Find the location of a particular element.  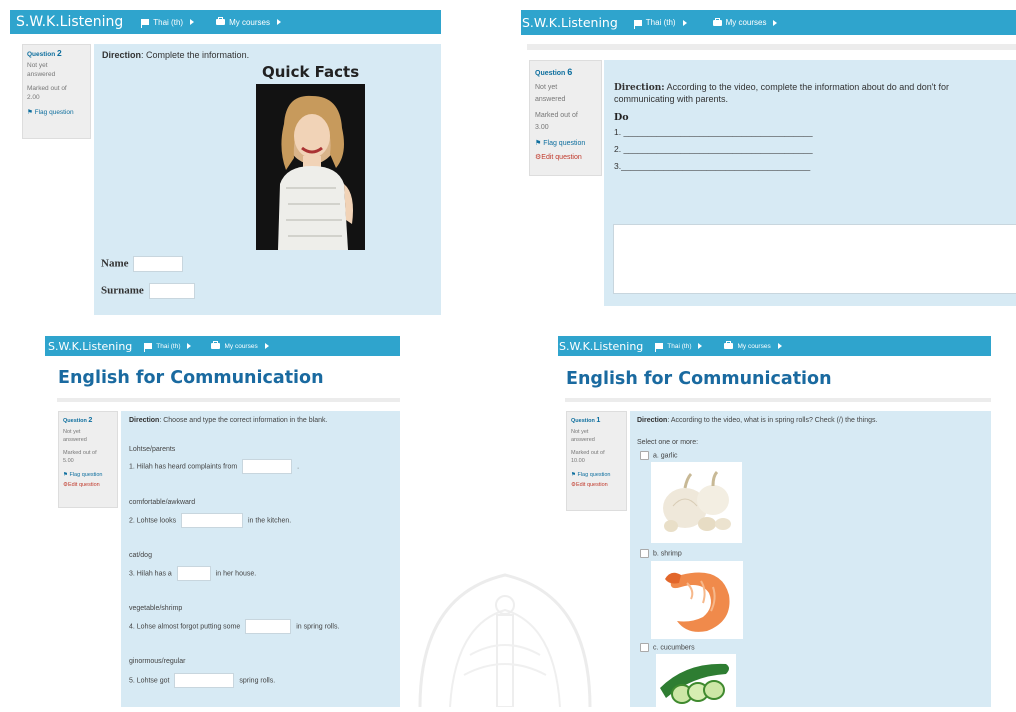

blank-sentence: 3. Hilah has a in her house. is located at coordinates (192, 573).